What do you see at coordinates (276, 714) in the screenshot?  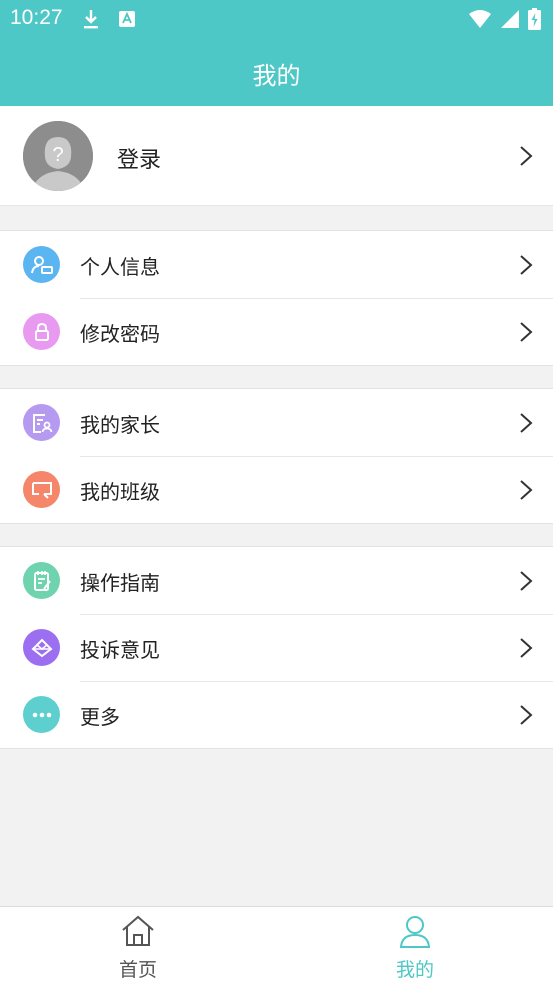 I see `menu-item-more: 更多` at bounding box center [276, 714].